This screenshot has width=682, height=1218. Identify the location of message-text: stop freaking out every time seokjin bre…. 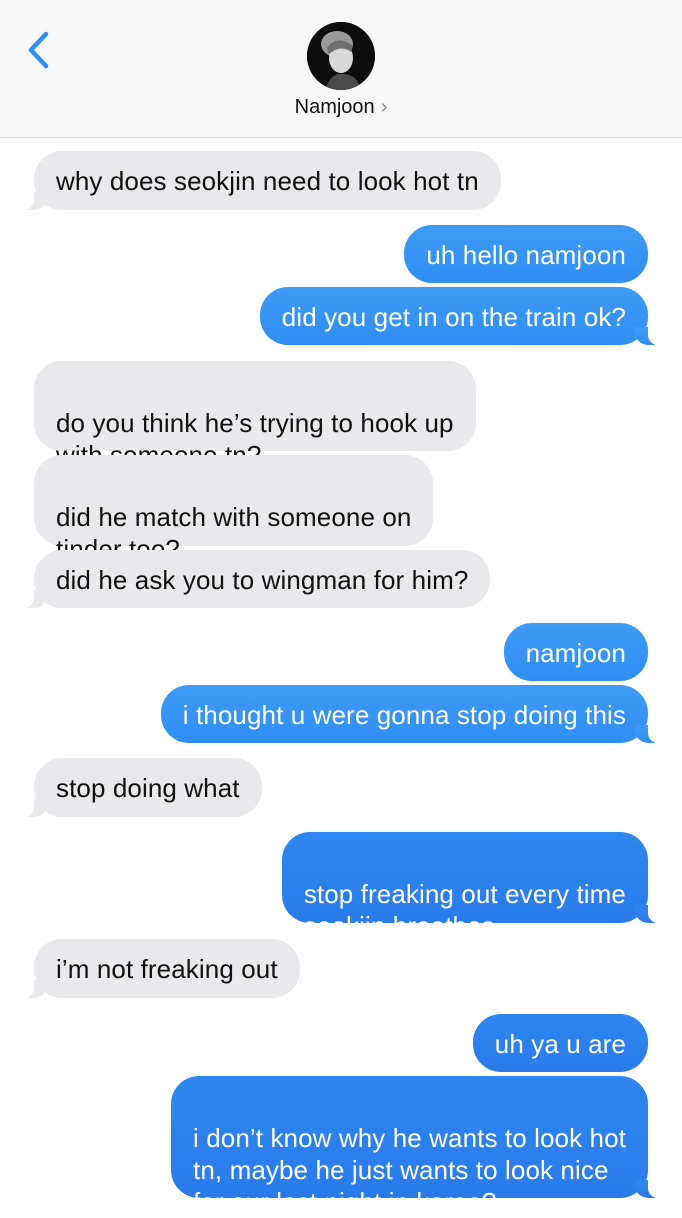
(464, 910).